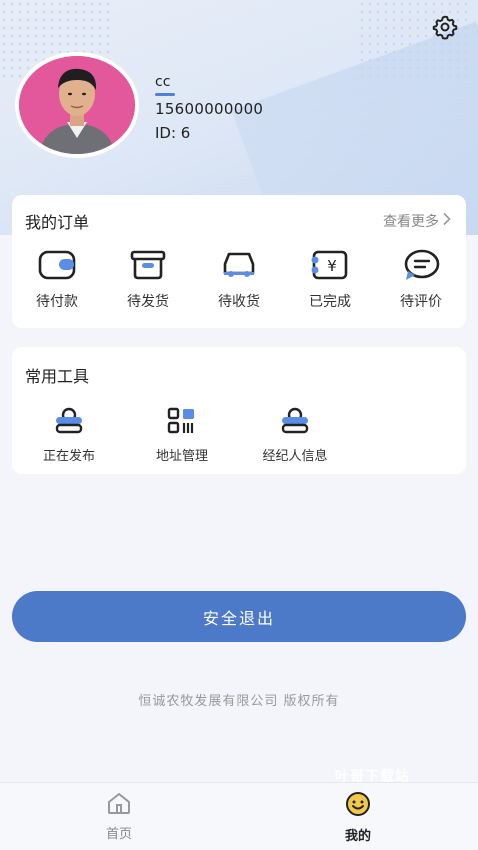  Describe the element at coordinates (209, 109) in the screenshot. I see `profile-phone: 15600000000` at that location.